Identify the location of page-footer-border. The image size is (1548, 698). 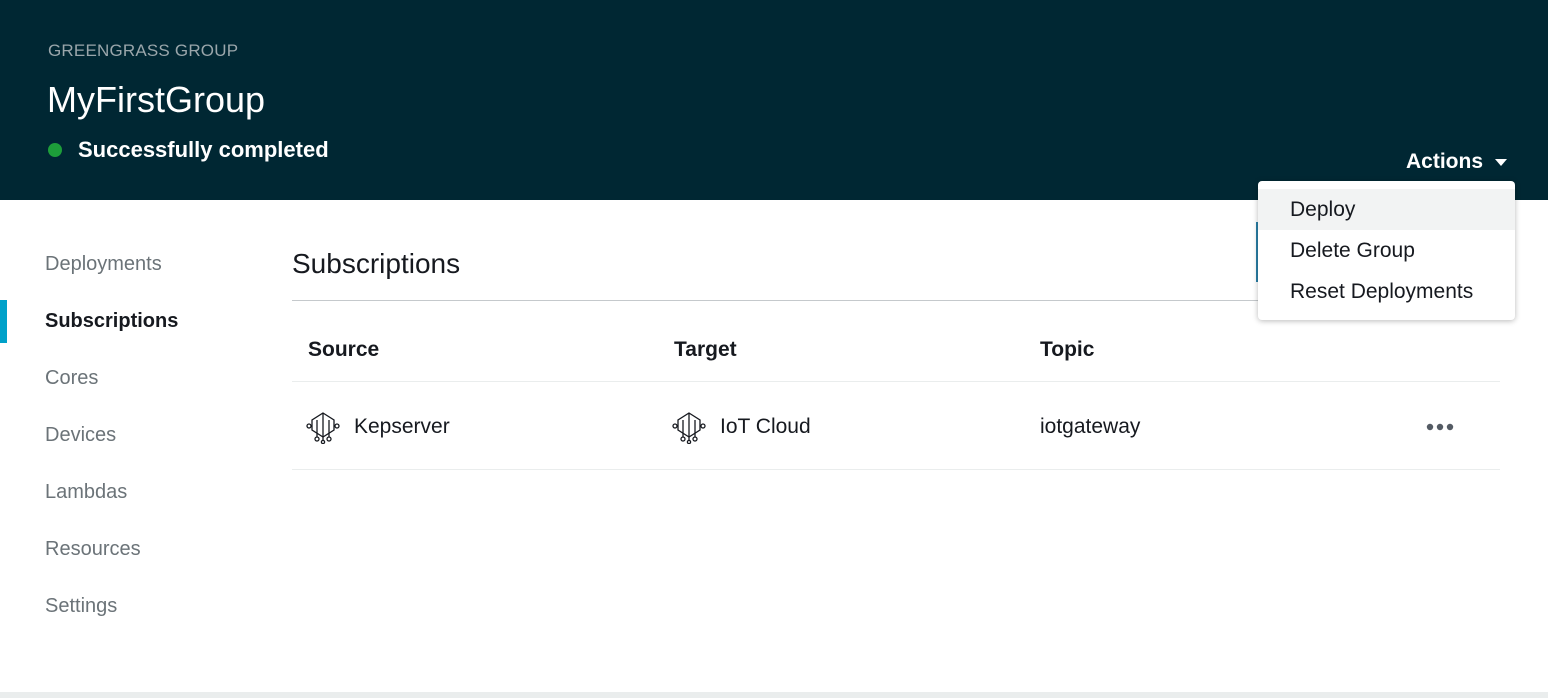
(774, 695).